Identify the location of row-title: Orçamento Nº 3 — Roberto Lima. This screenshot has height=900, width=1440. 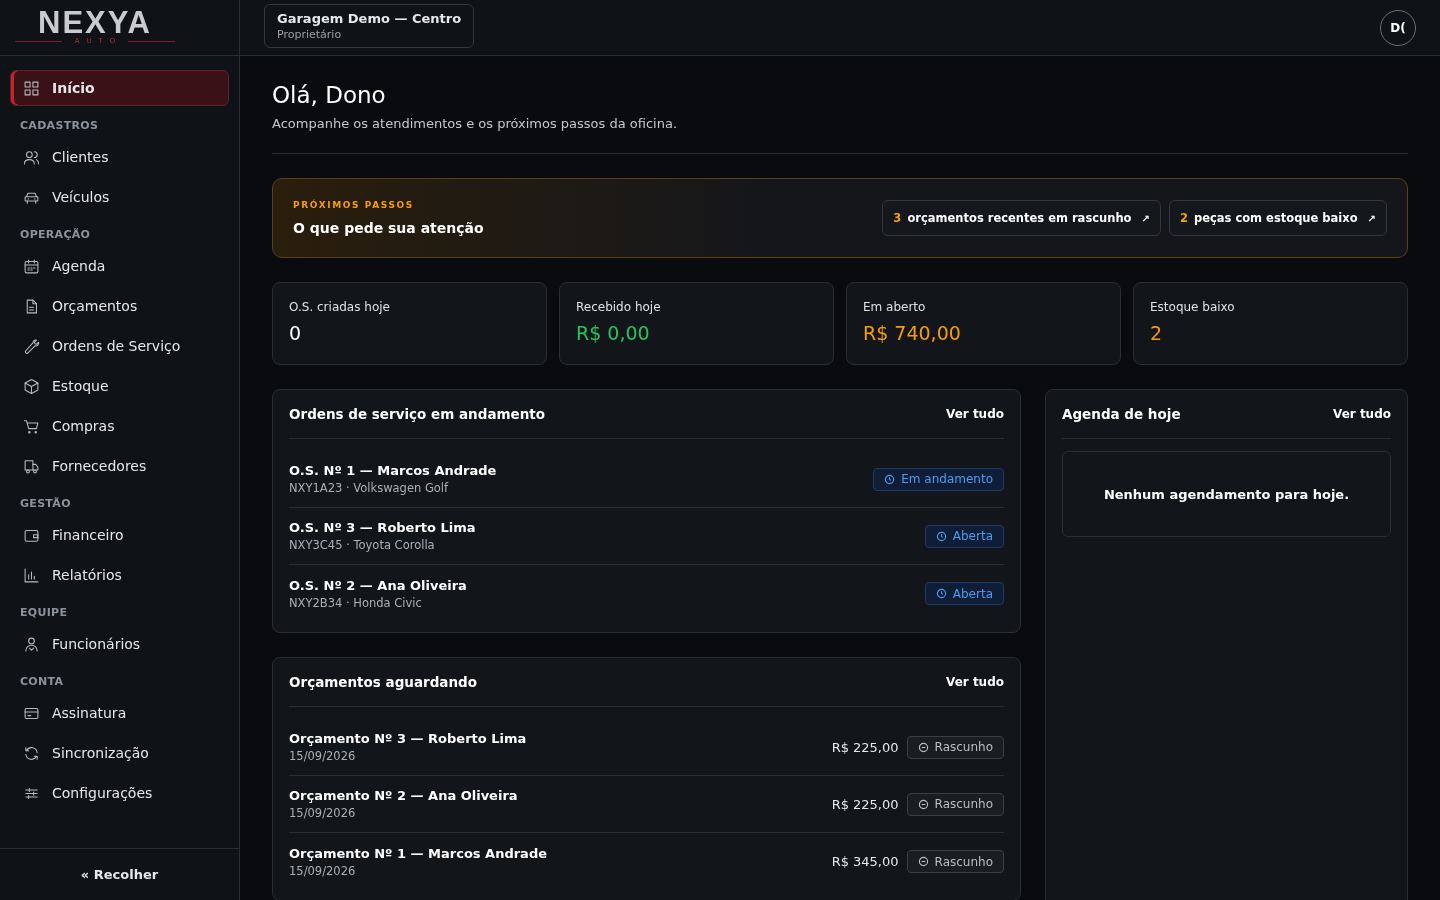
(408, 738).